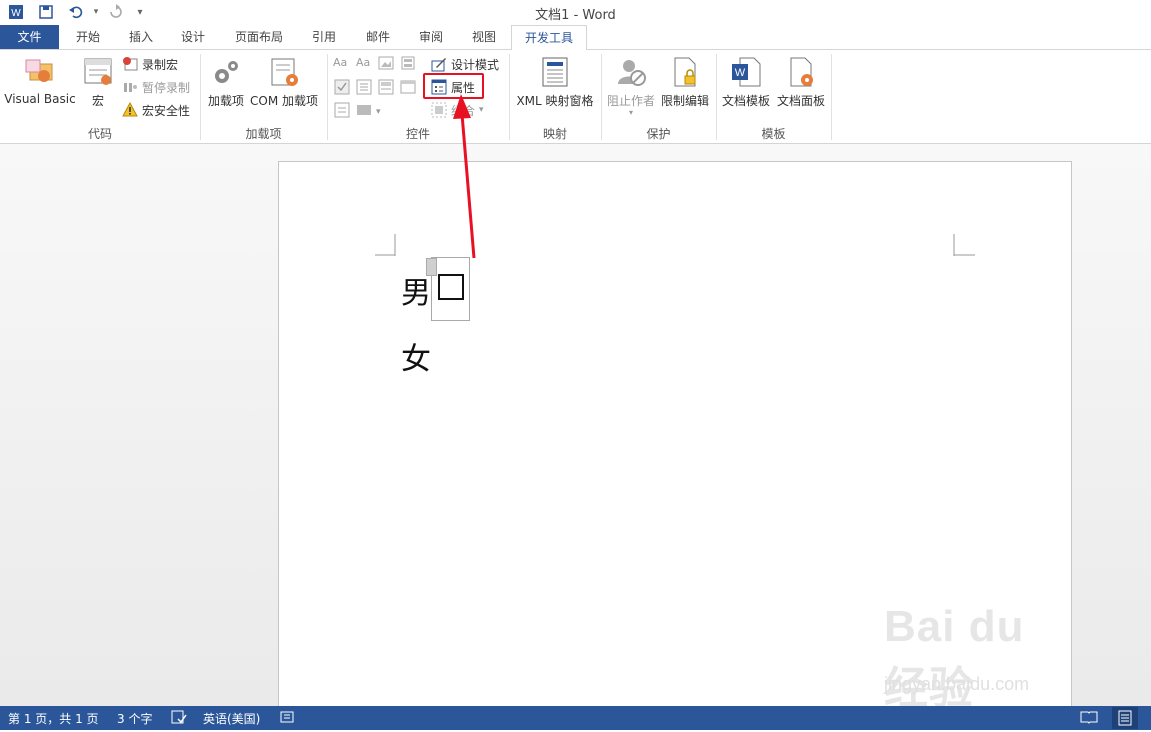 The image size is (1151, 732). Describe the element at coordinates (364, 88) in the screenshot. I see `combo-box-control-icon` at that location.